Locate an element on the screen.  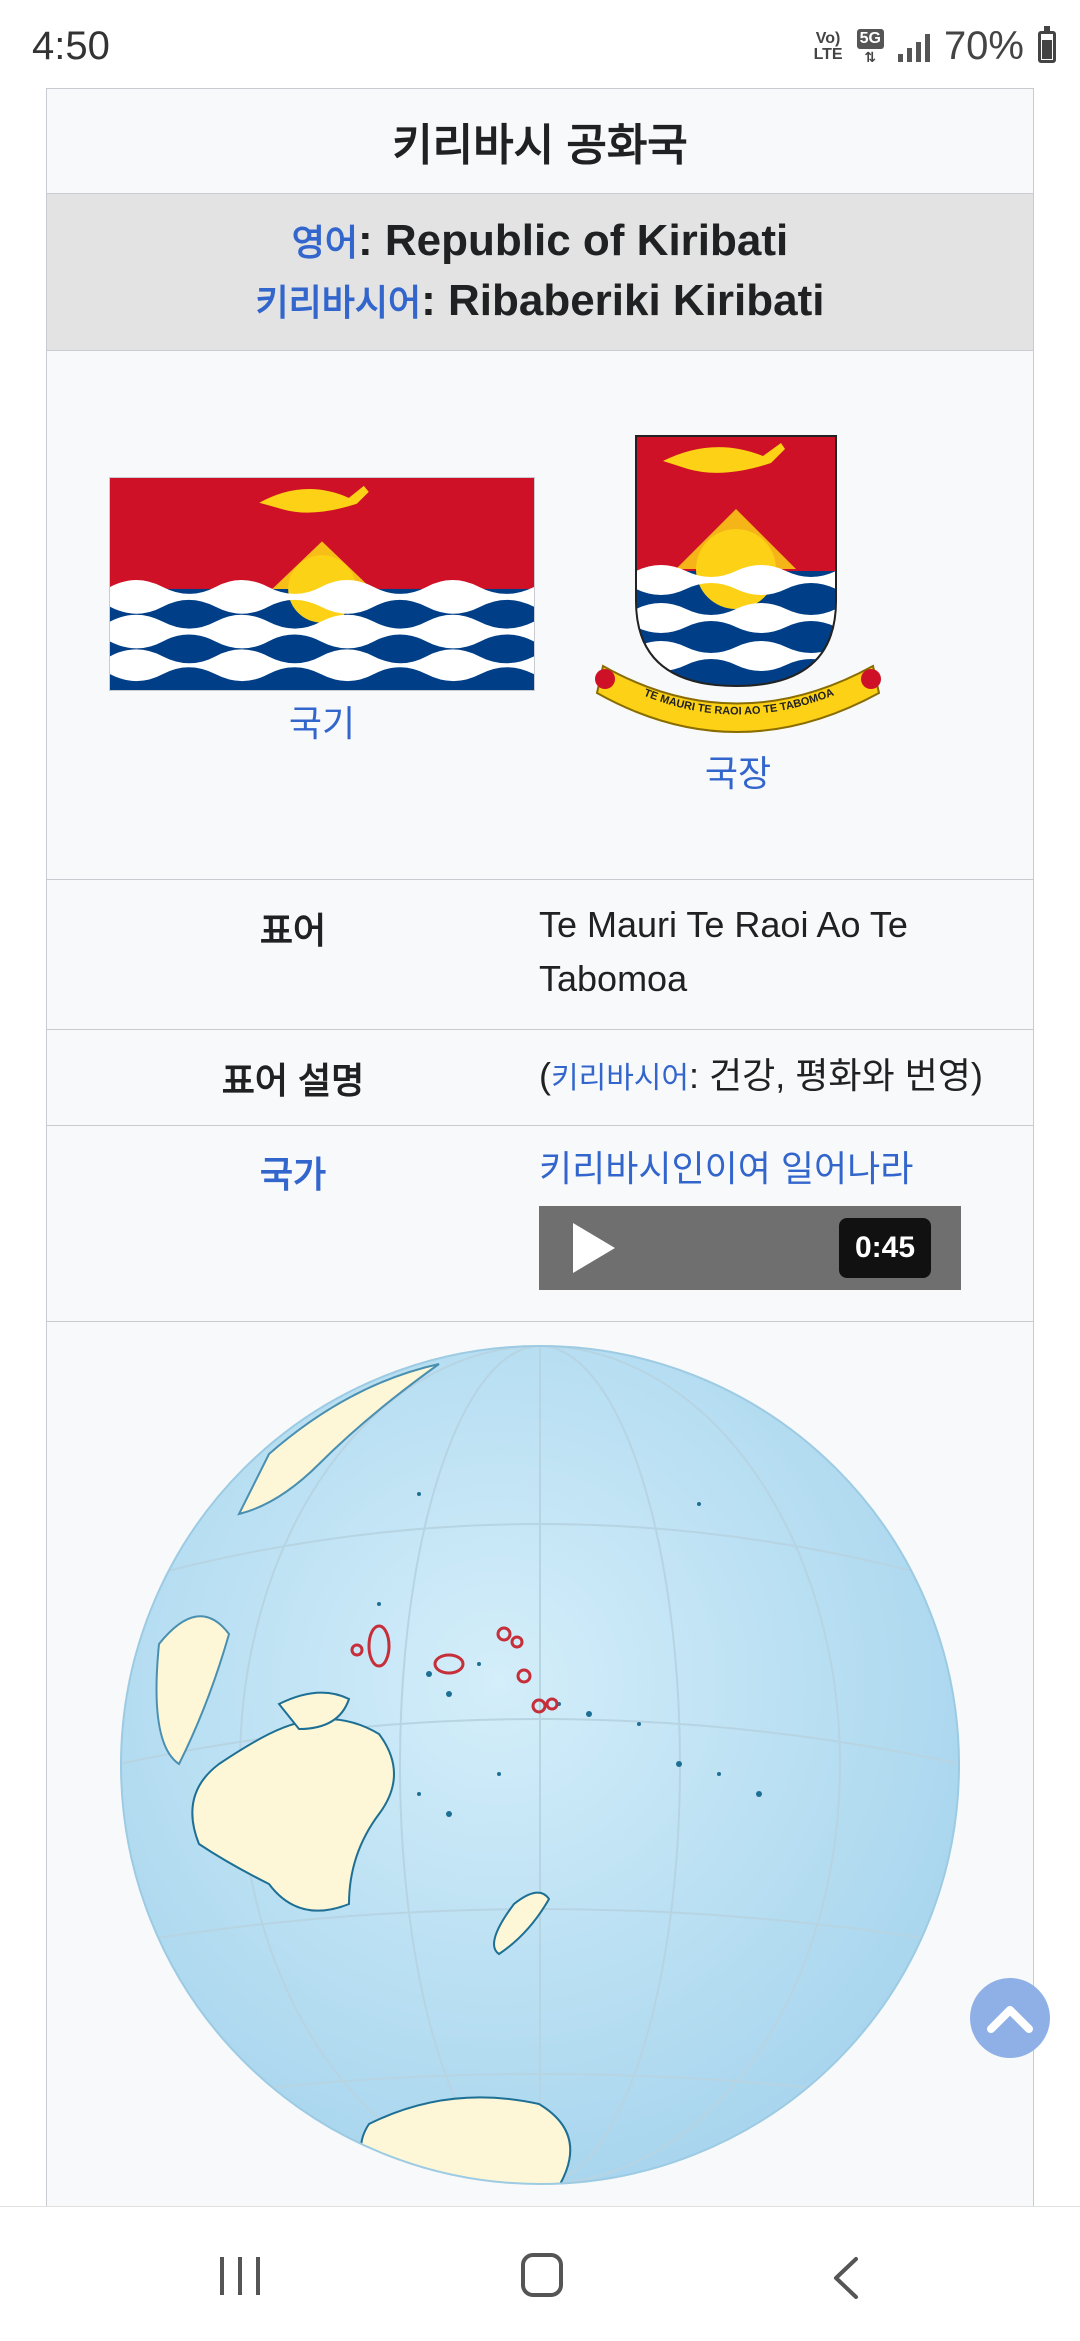
motto-value: Te Mauri Te Raoi Ao Te Tabomoa is located at coordinates (723, 951).